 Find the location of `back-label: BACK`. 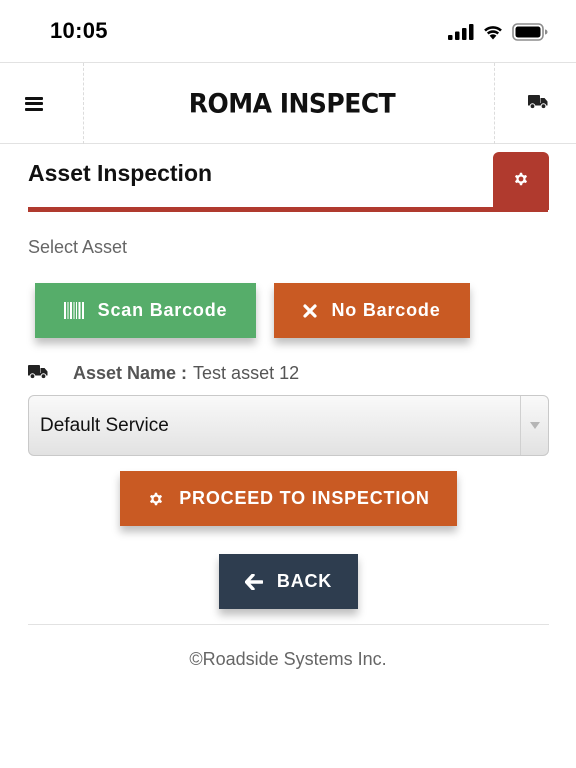

back-label: BACK is located at coordinates (304, 581).